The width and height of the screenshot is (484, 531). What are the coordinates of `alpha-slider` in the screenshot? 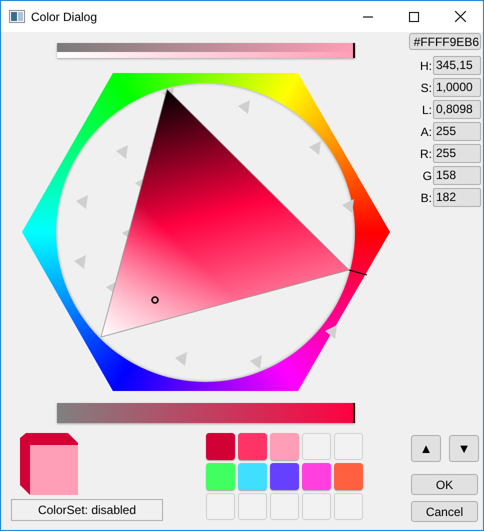 It's located at (206, 50).